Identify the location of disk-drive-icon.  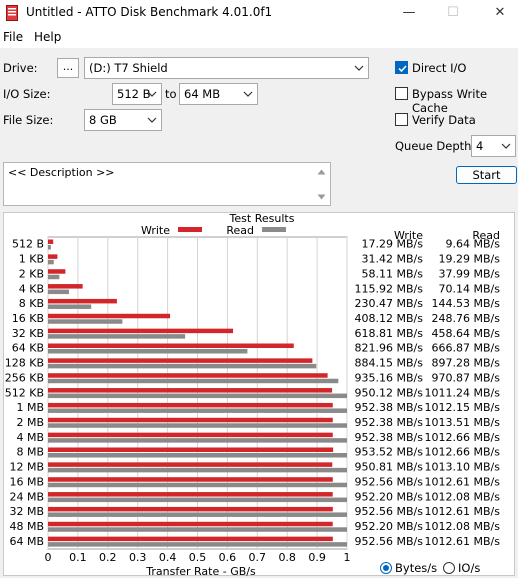
(12, 13).